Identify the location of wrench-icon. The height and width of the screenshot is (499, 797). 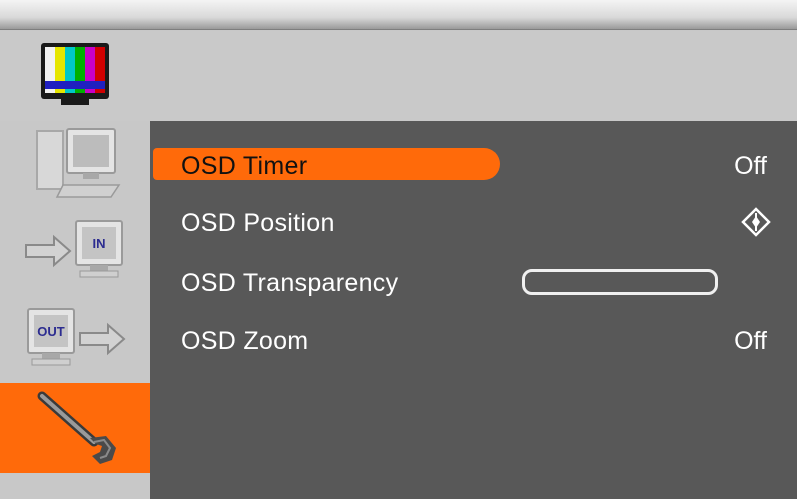
(76, 427).